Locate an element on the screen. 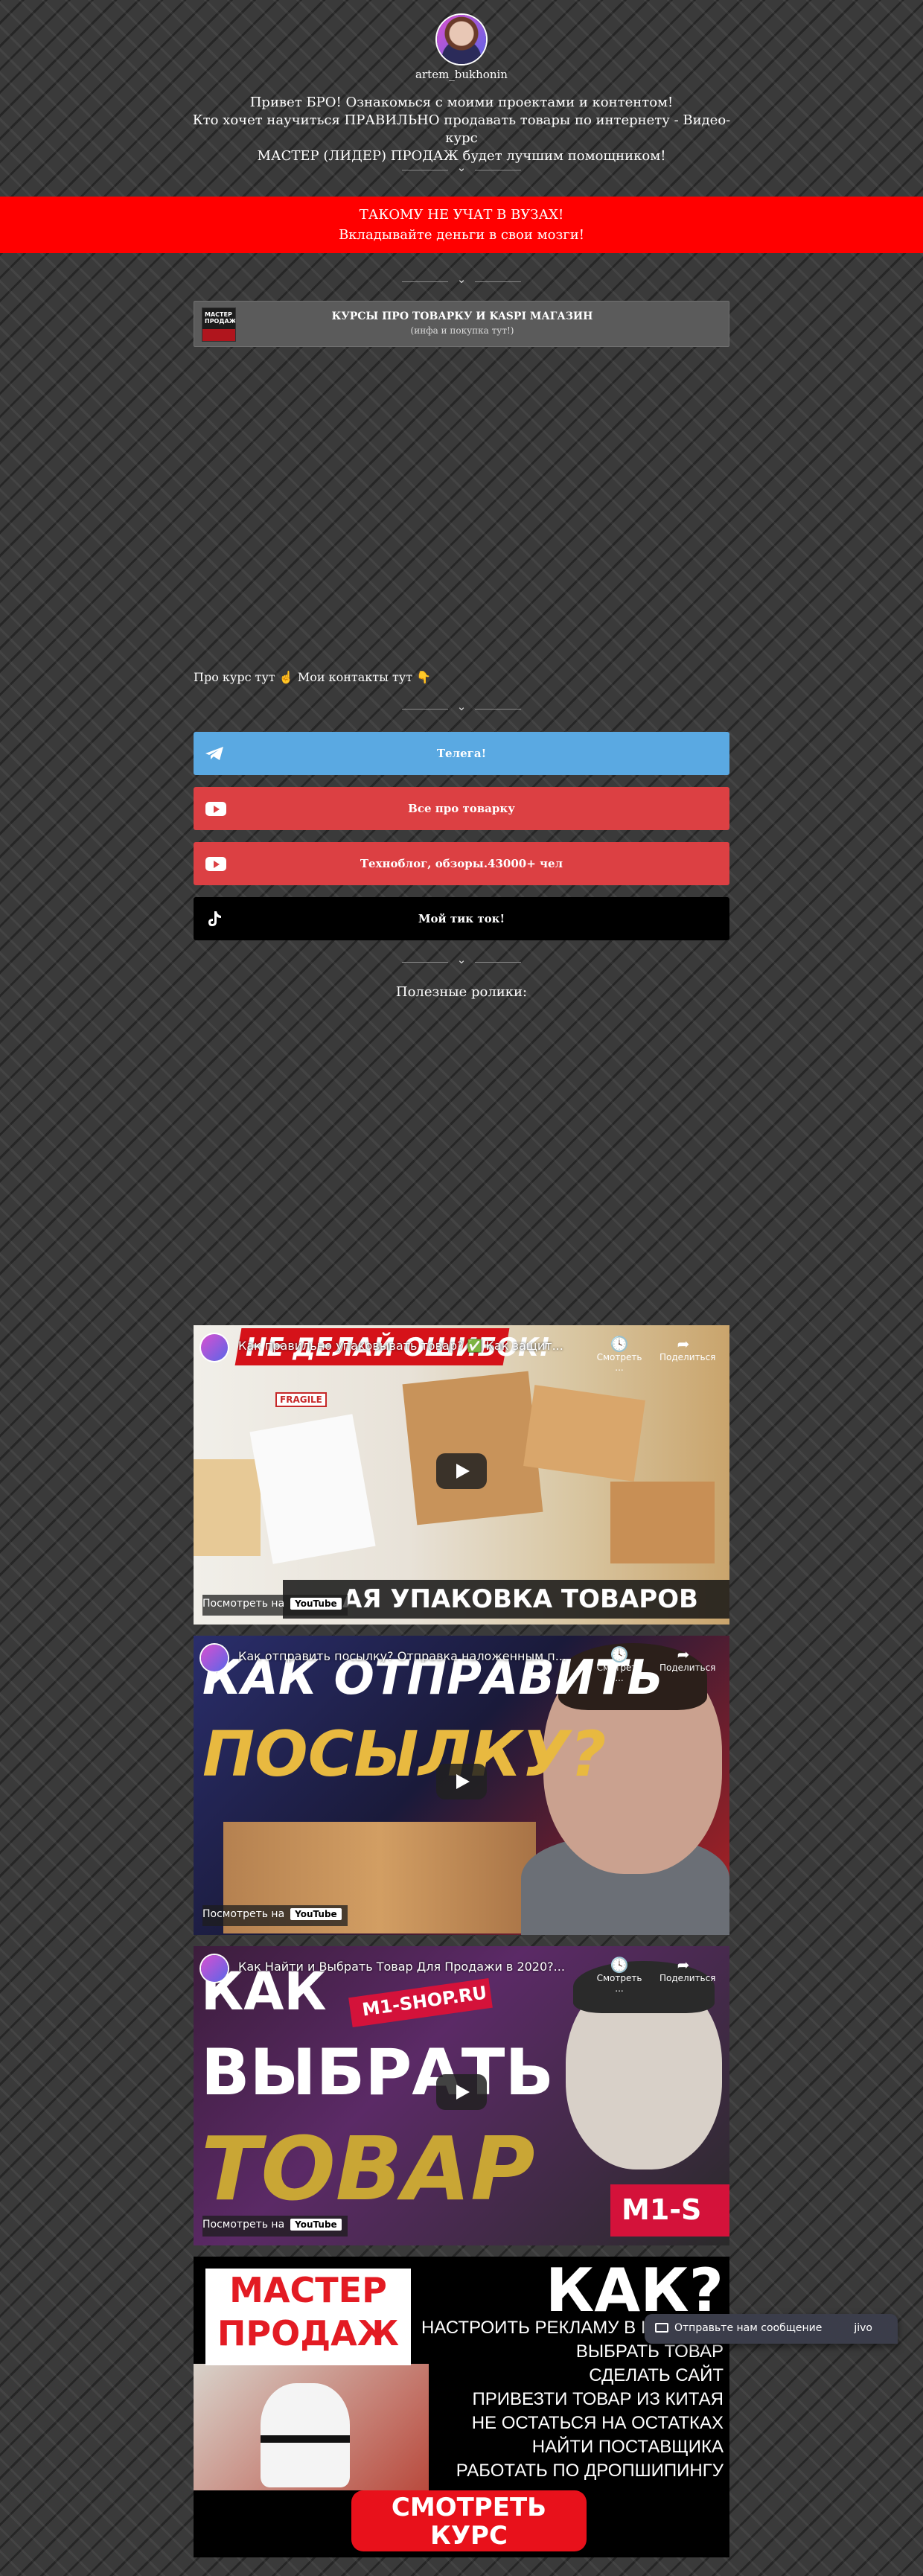  banner-line: Вкладывайте деньги в свои мозги! is located at coordinates (461, 235).